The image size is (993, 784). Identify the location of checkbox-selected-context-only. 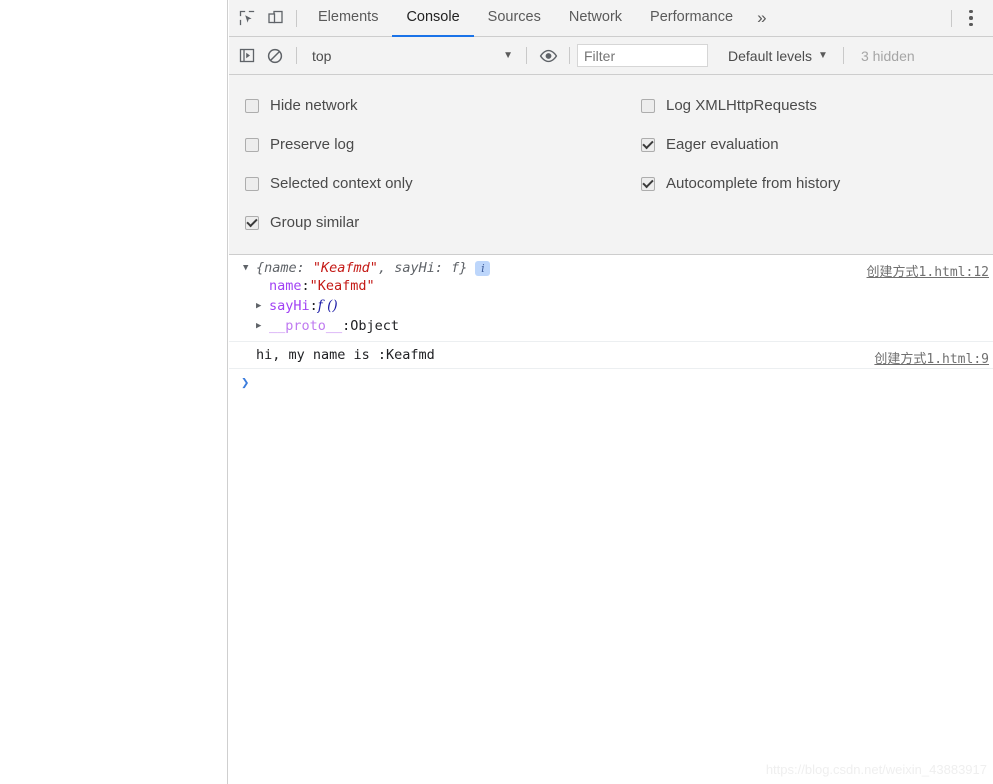
(252, 183).